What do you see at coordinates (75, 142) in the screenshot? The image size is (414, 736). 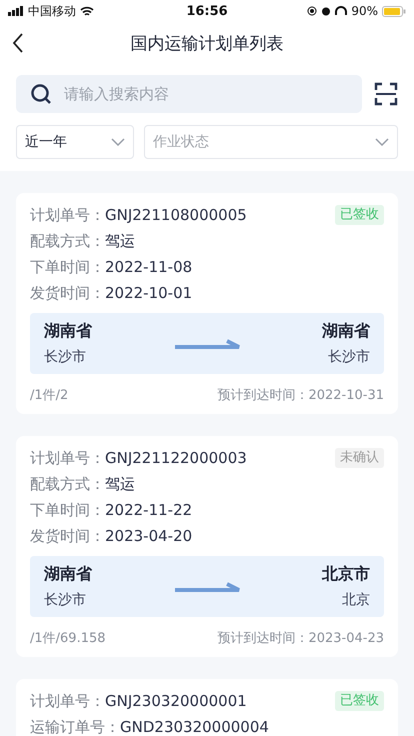 I see `dropdown: 近一年` at bounding box center [75, 142].